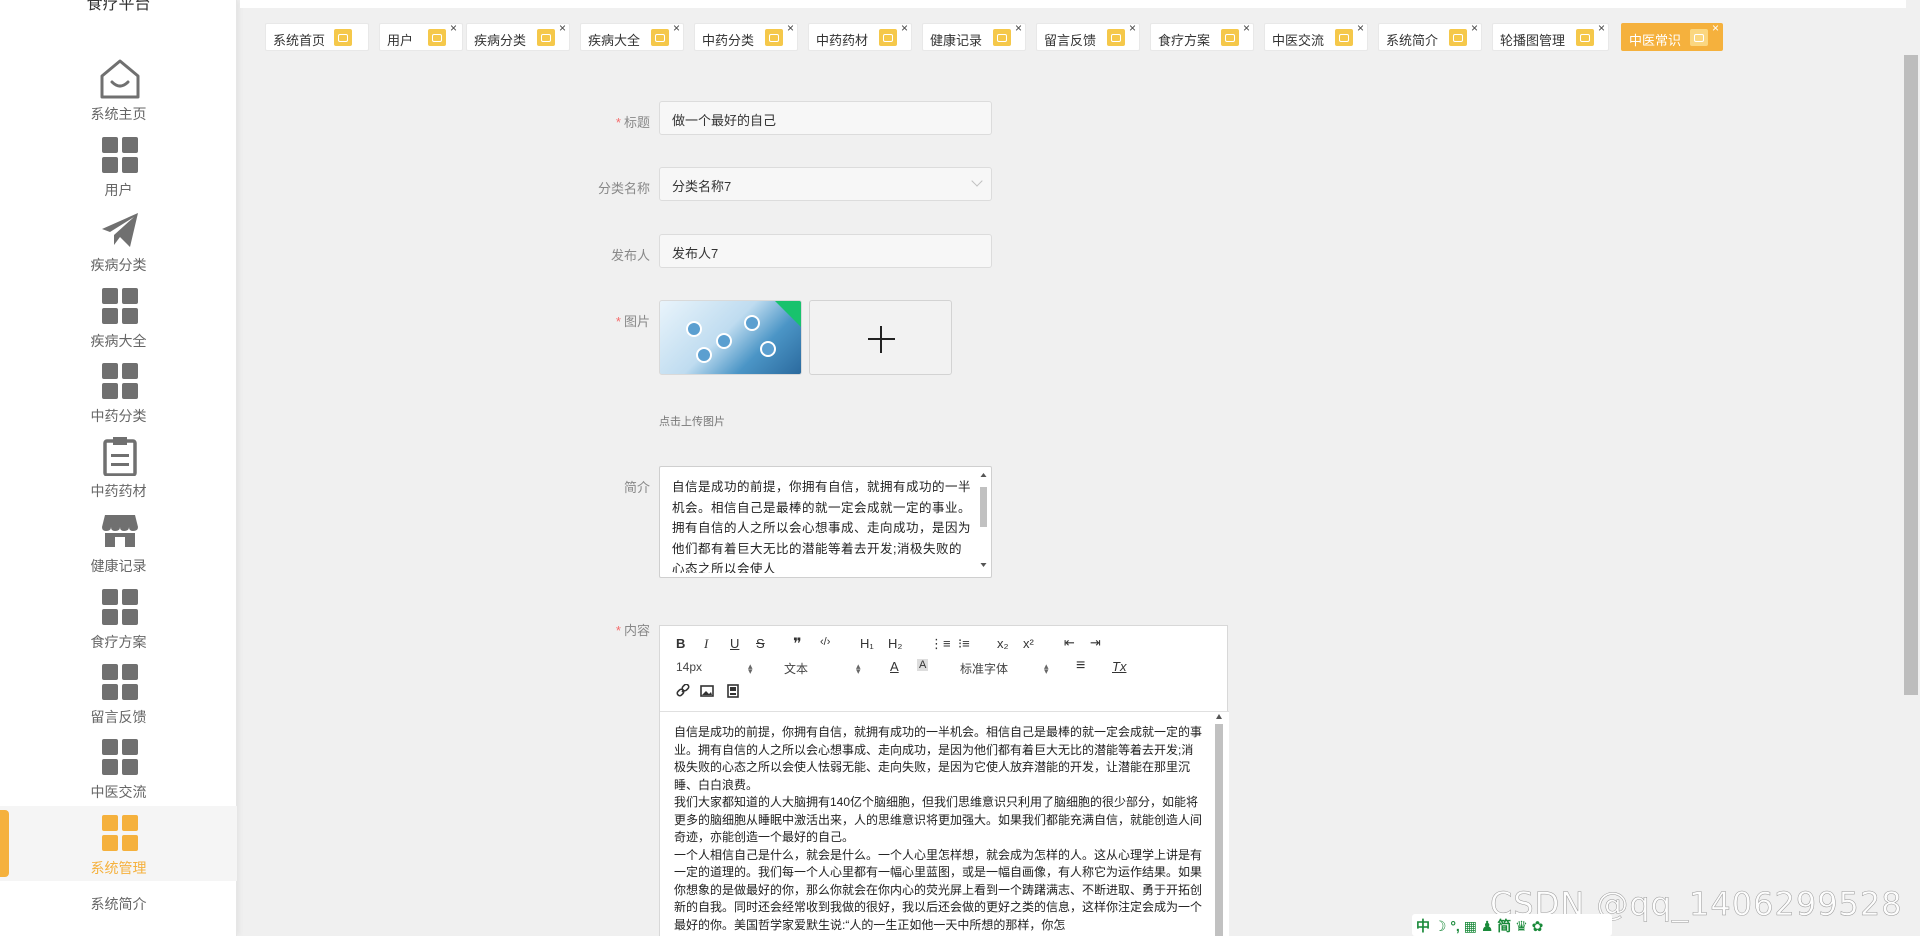  Describe the element at coordinates (120, 531) in the screenshot. I see `store-icon` at that location.